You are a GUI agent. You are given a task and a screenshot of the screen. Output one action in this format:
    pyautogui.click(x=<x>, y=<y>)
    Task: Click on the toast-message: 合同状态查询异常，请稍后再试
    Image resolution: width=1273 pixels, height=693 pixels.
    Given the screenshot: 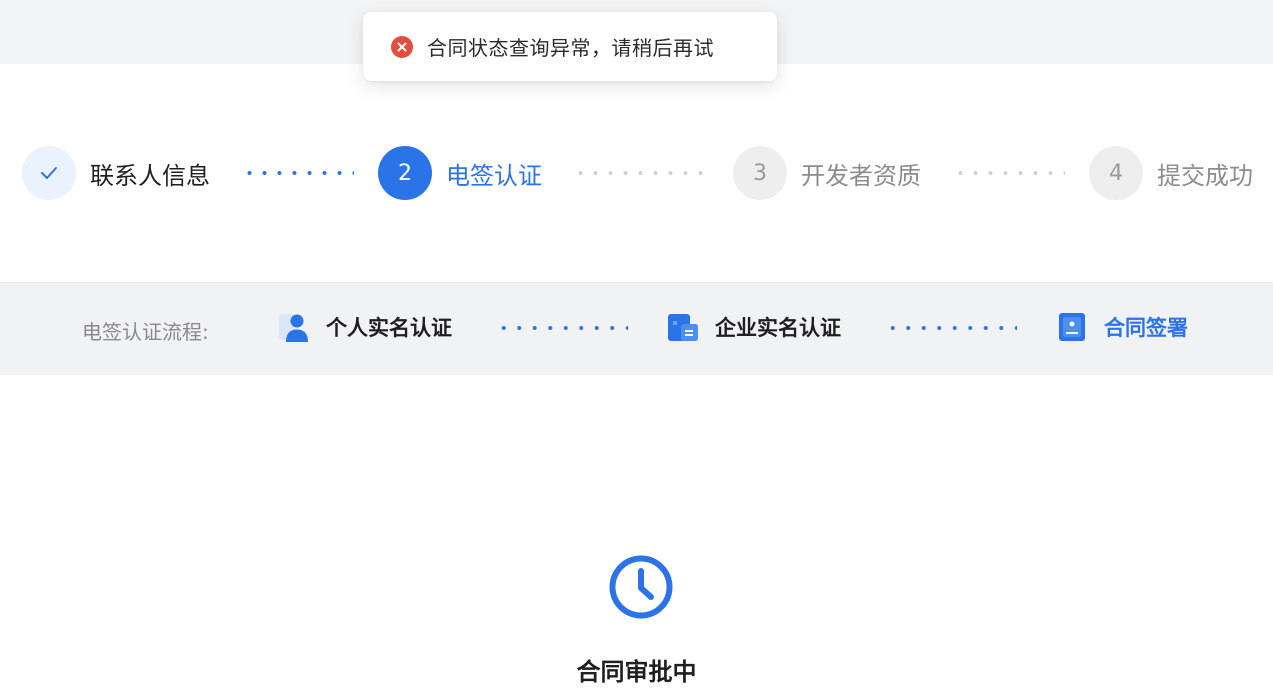 What is the action you would take?
    pyautogui.click(x=570, y=48)
    